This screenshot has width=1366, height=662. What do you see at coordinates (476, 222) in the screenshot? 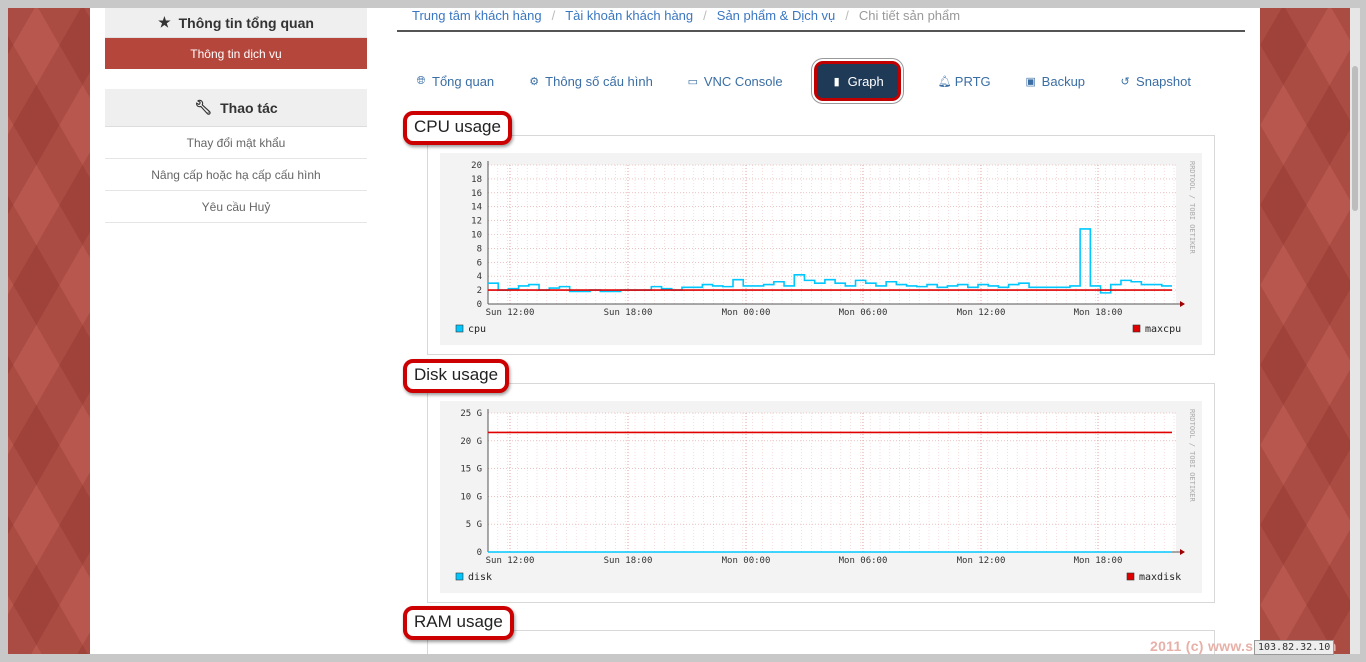
I see `y-tick-label: 12` at bounding box center [476, 222].